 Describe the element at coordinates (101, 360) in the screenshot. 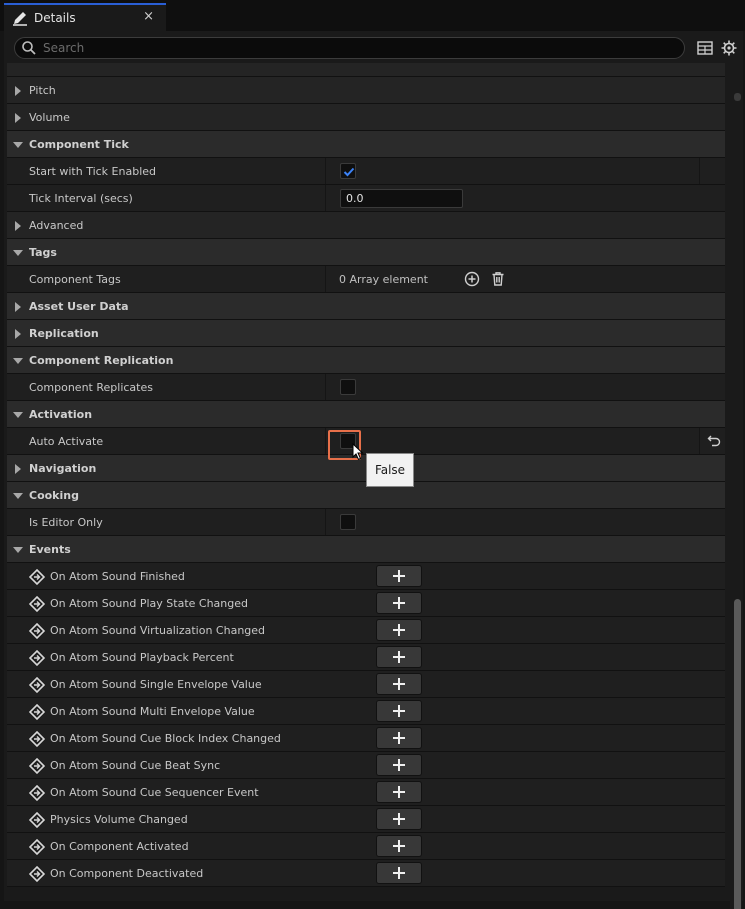

I see `category-label: Component Replication` at that location.